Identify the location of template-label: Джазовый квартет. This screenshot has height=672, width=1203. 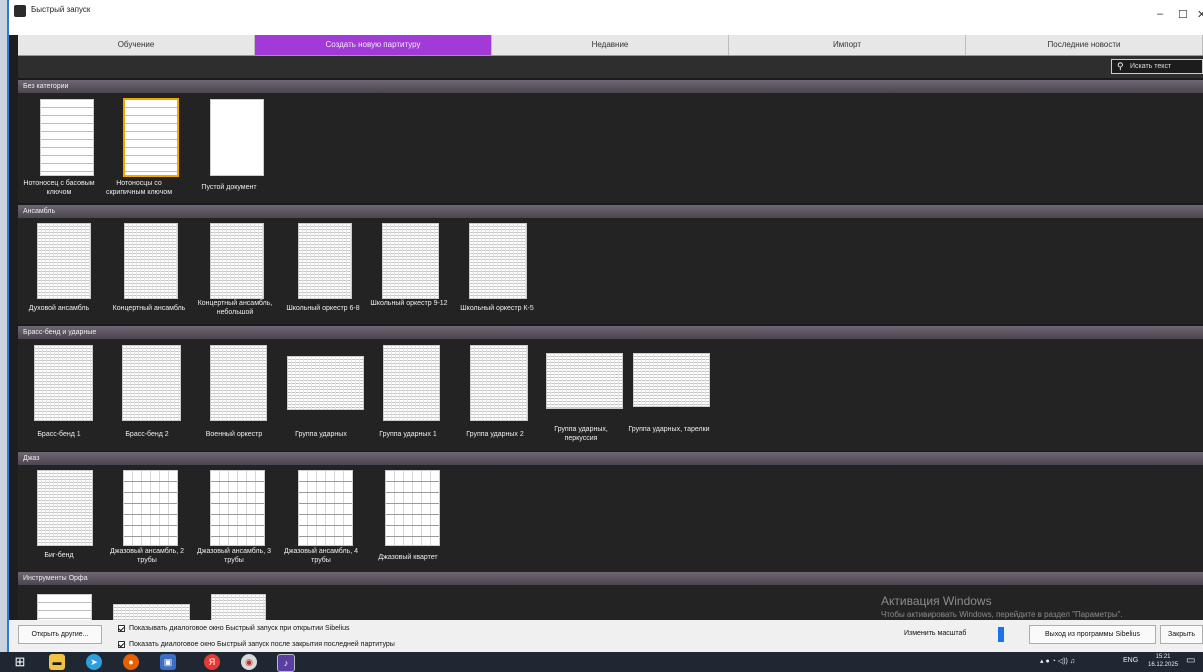
(408, 557).